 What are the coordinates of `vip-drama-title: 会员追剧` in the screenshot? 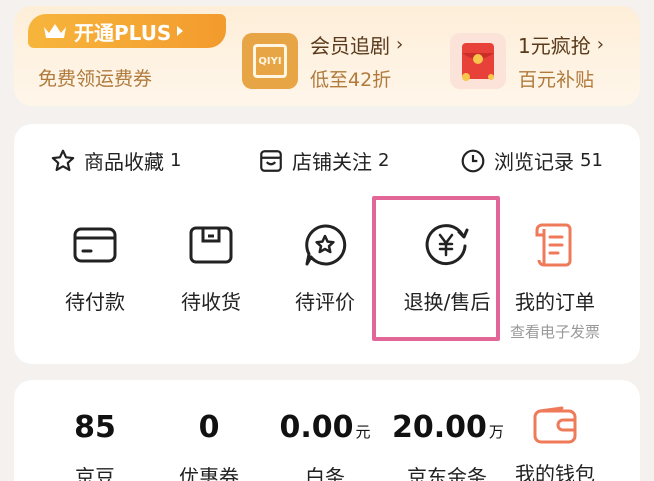 It's located at (350, 46).